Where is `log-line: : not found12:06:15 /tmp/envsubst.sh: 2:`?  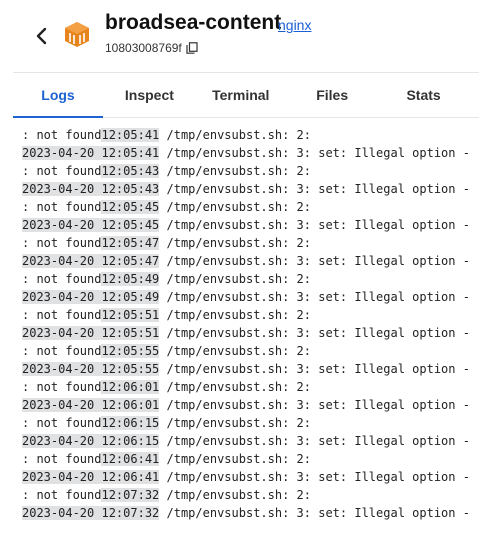
log-line: : not found12:06:15 /tmp/envsubst.sh: 2: is located at coordinates (247, 423).